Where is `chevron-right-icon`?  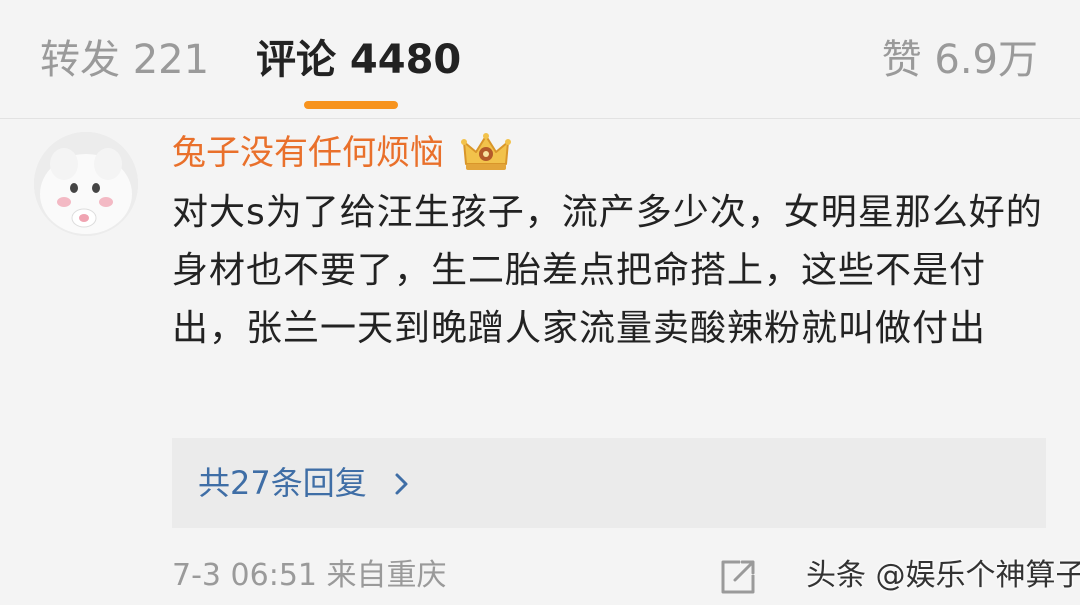
chevron-right-icon is located at coordinates (402, 484).